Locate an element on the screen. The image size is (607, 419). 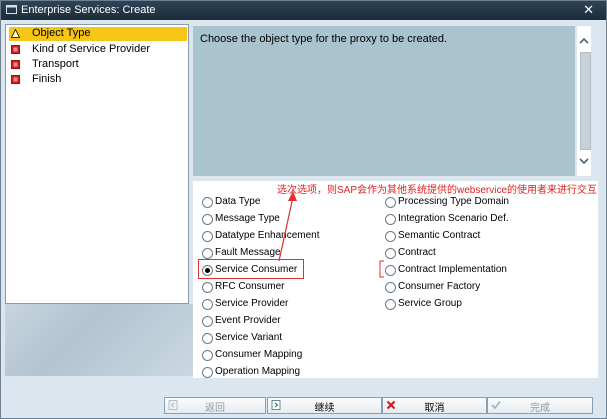
option-label: Service Variant is located at coordinates (249, 337).